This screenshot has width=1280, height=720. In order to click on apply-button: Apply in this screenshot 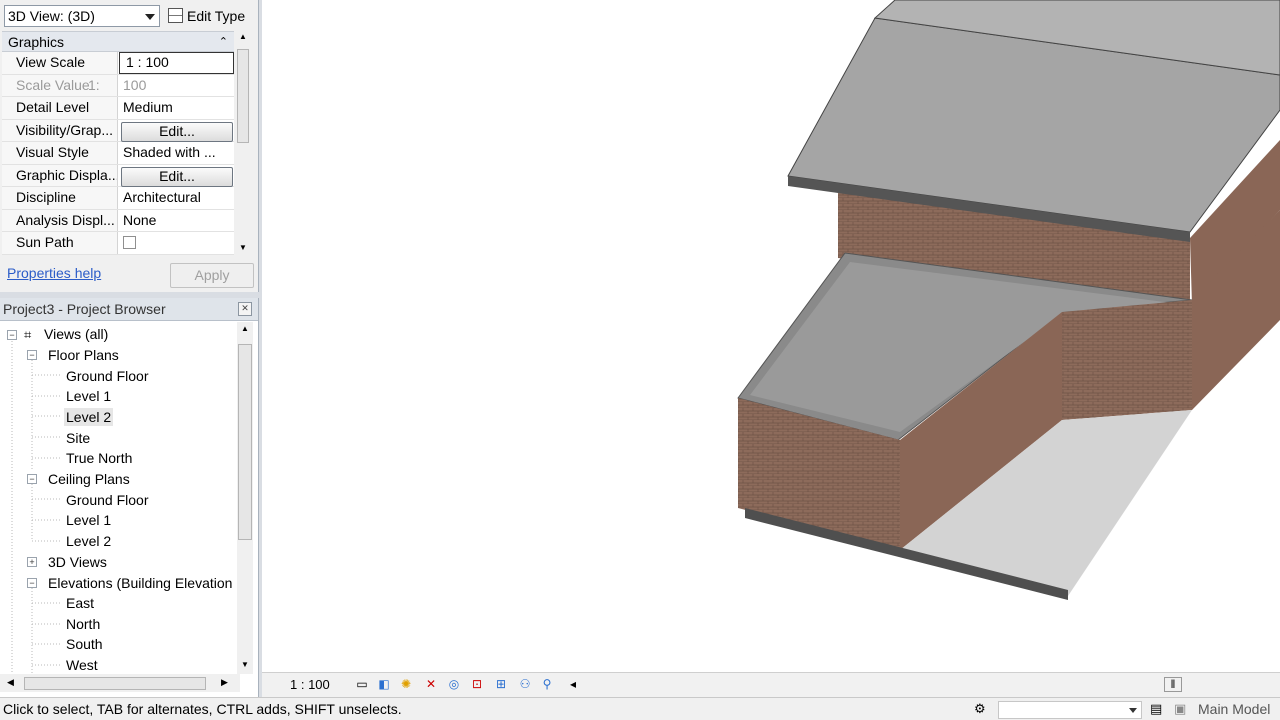, I will do `click(212, 275)`.